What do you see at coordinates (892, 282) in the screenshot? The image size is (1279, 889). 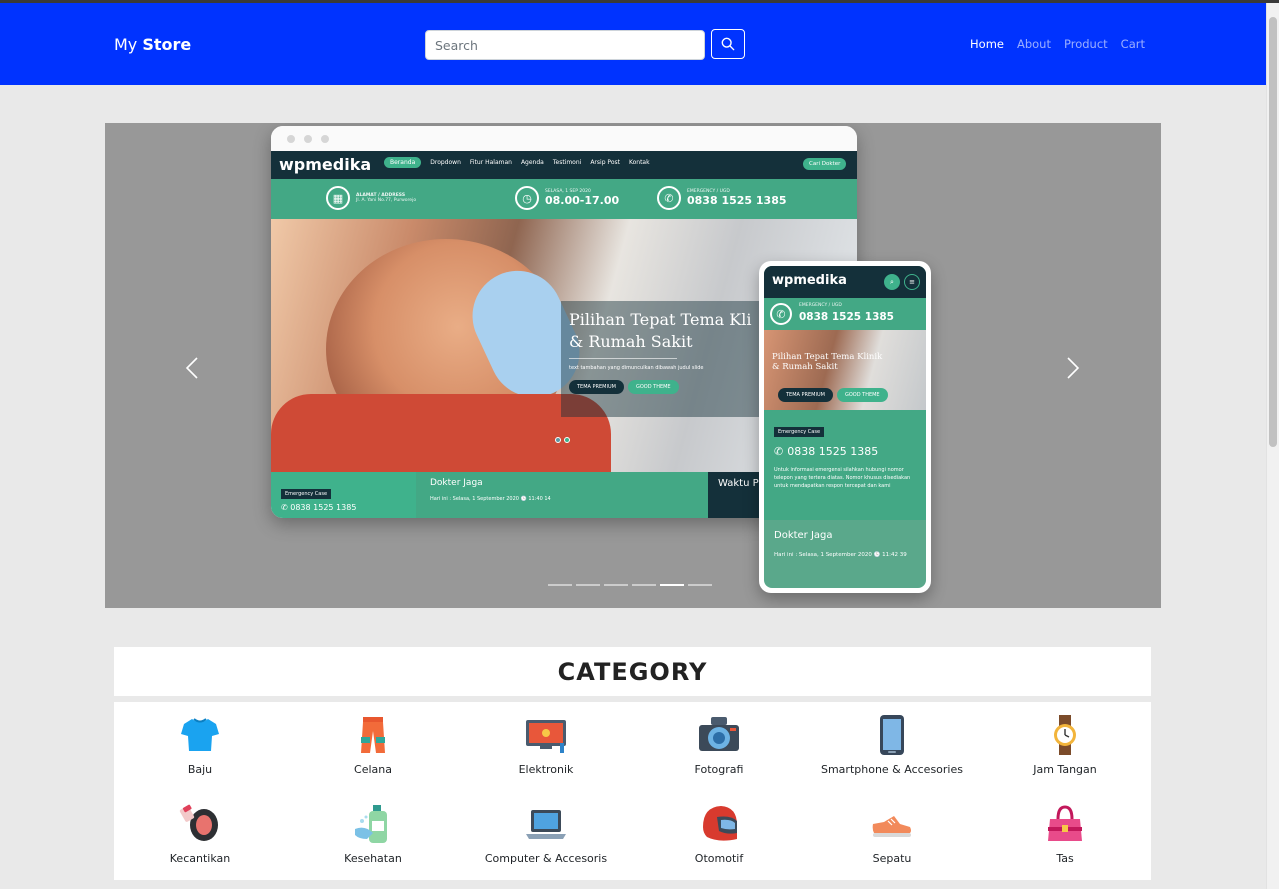 I see `mobile-search-icon: ⌕` at bounding box center [892, 282].